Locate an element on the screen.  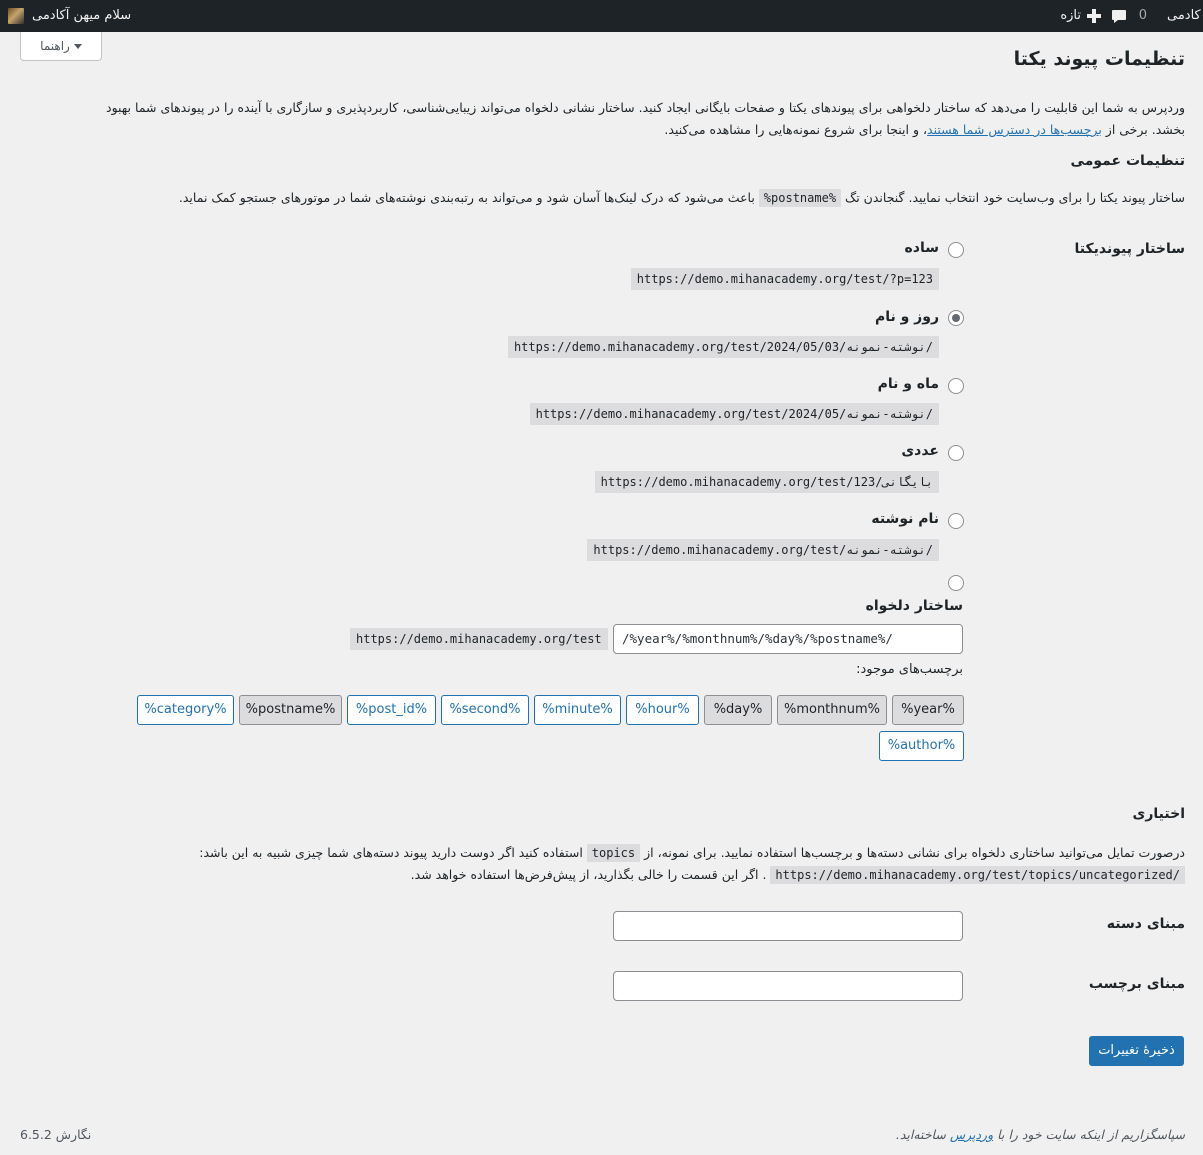
radio-day-and-name is located at coordinates (956, 318).